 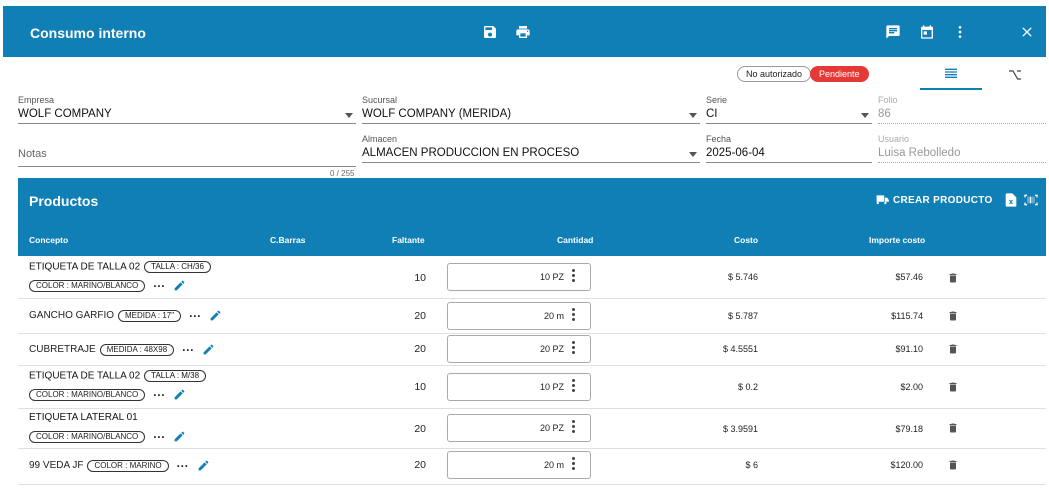 I want to click on importe-value: $120.00, so click(x=906, y=465).